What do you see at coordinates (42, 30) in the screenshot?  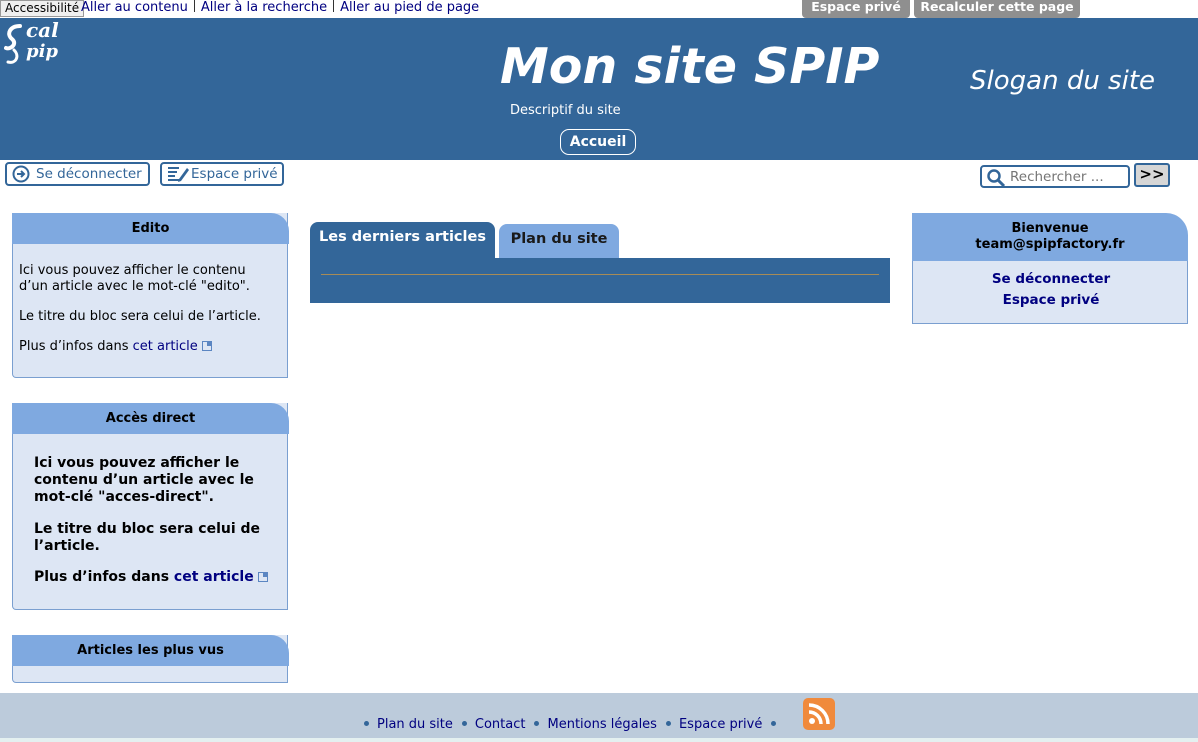 I see `logo-text-top: cal` at bounding box center [42, 30].